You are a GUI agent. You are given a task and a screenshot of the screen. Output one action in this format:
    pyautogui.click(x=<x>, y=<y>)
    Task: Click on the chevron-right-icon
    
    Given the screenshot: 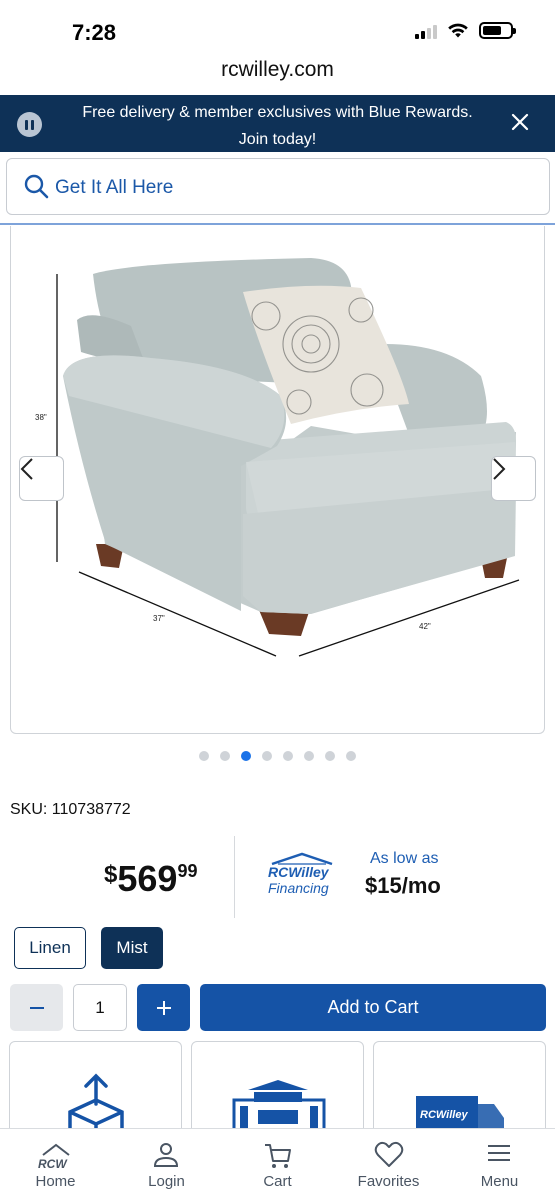 What is the action you would take?
    pyautogui.click(x=499, y=469)
    